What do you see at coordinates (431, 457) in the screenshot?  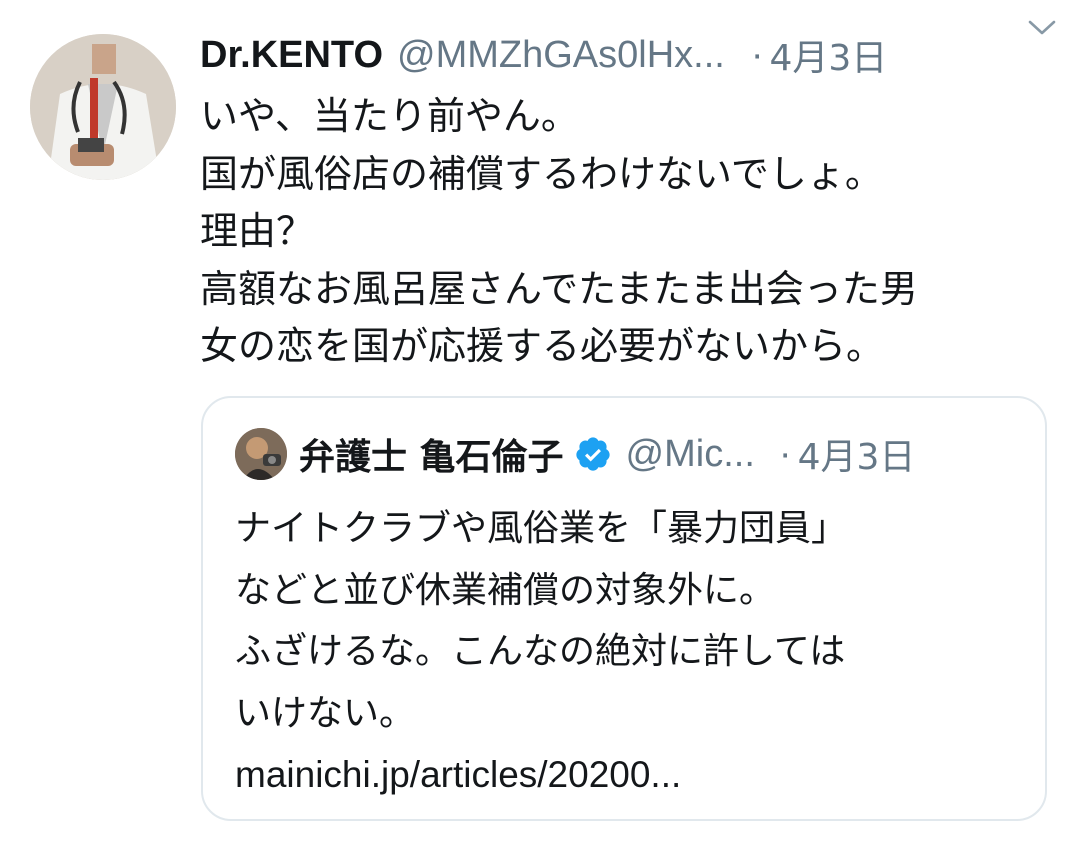 I see `quoted-author-name: 弁護士 亀石倫子` at bounding box center [431, 457].